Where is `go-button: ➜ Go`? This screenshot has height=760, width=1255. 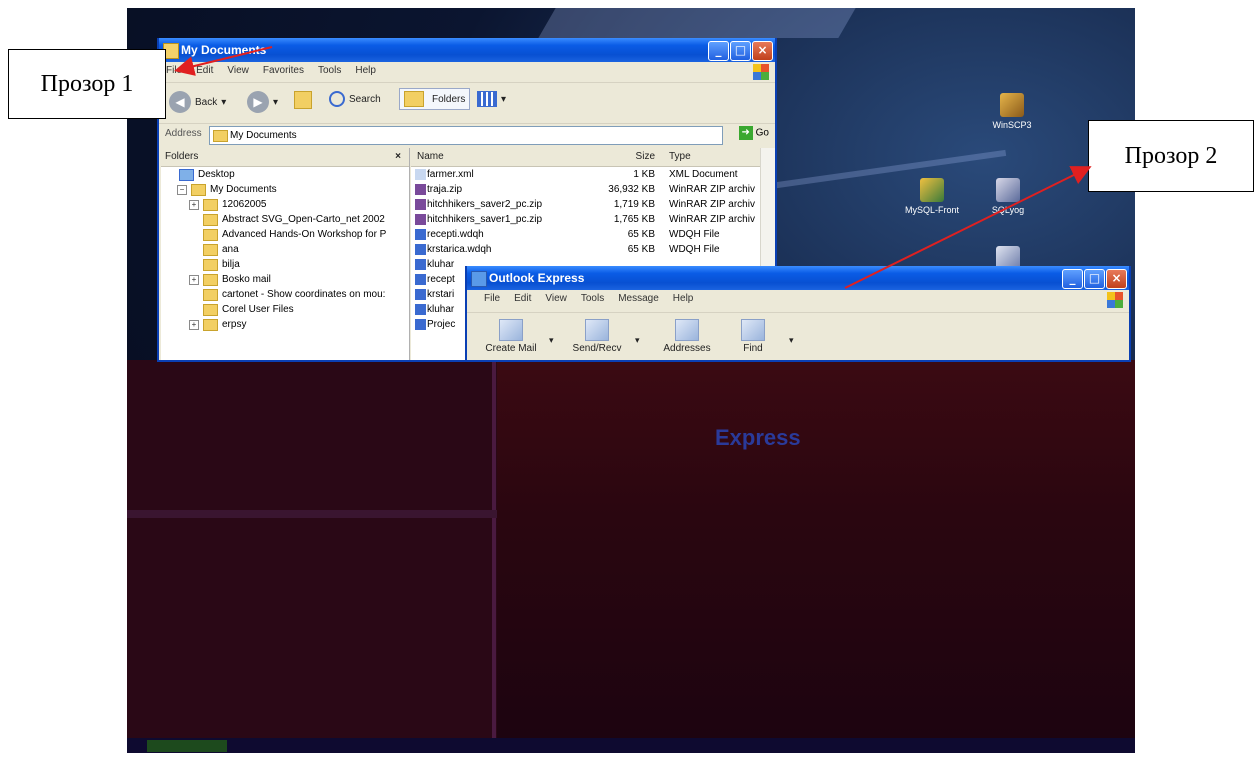 go-button: ➜ Go is located at coordinates (753, 133).